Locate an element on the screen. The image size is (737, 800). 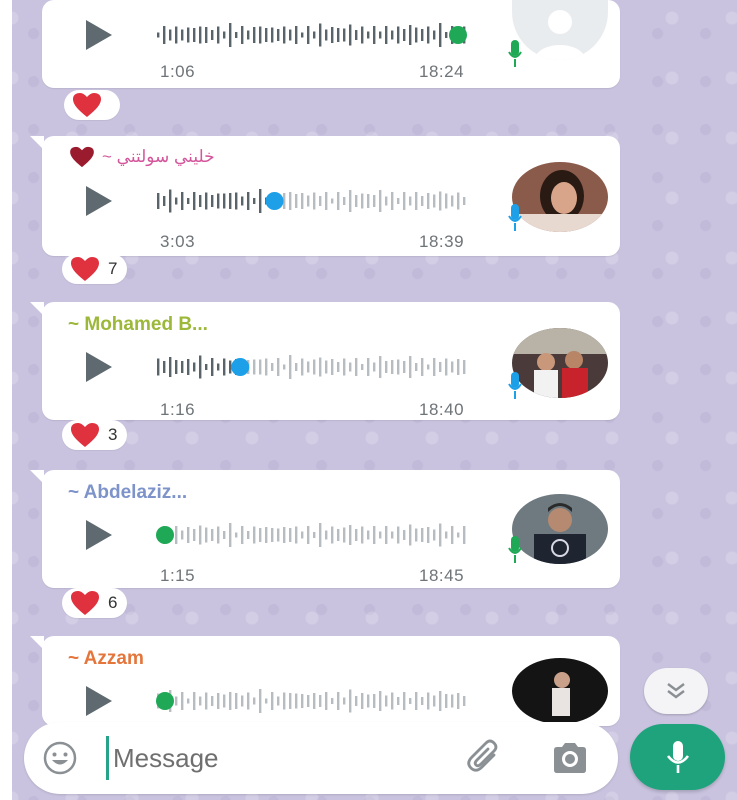
message-time: 18:40 is located at coordinates (442, 409).